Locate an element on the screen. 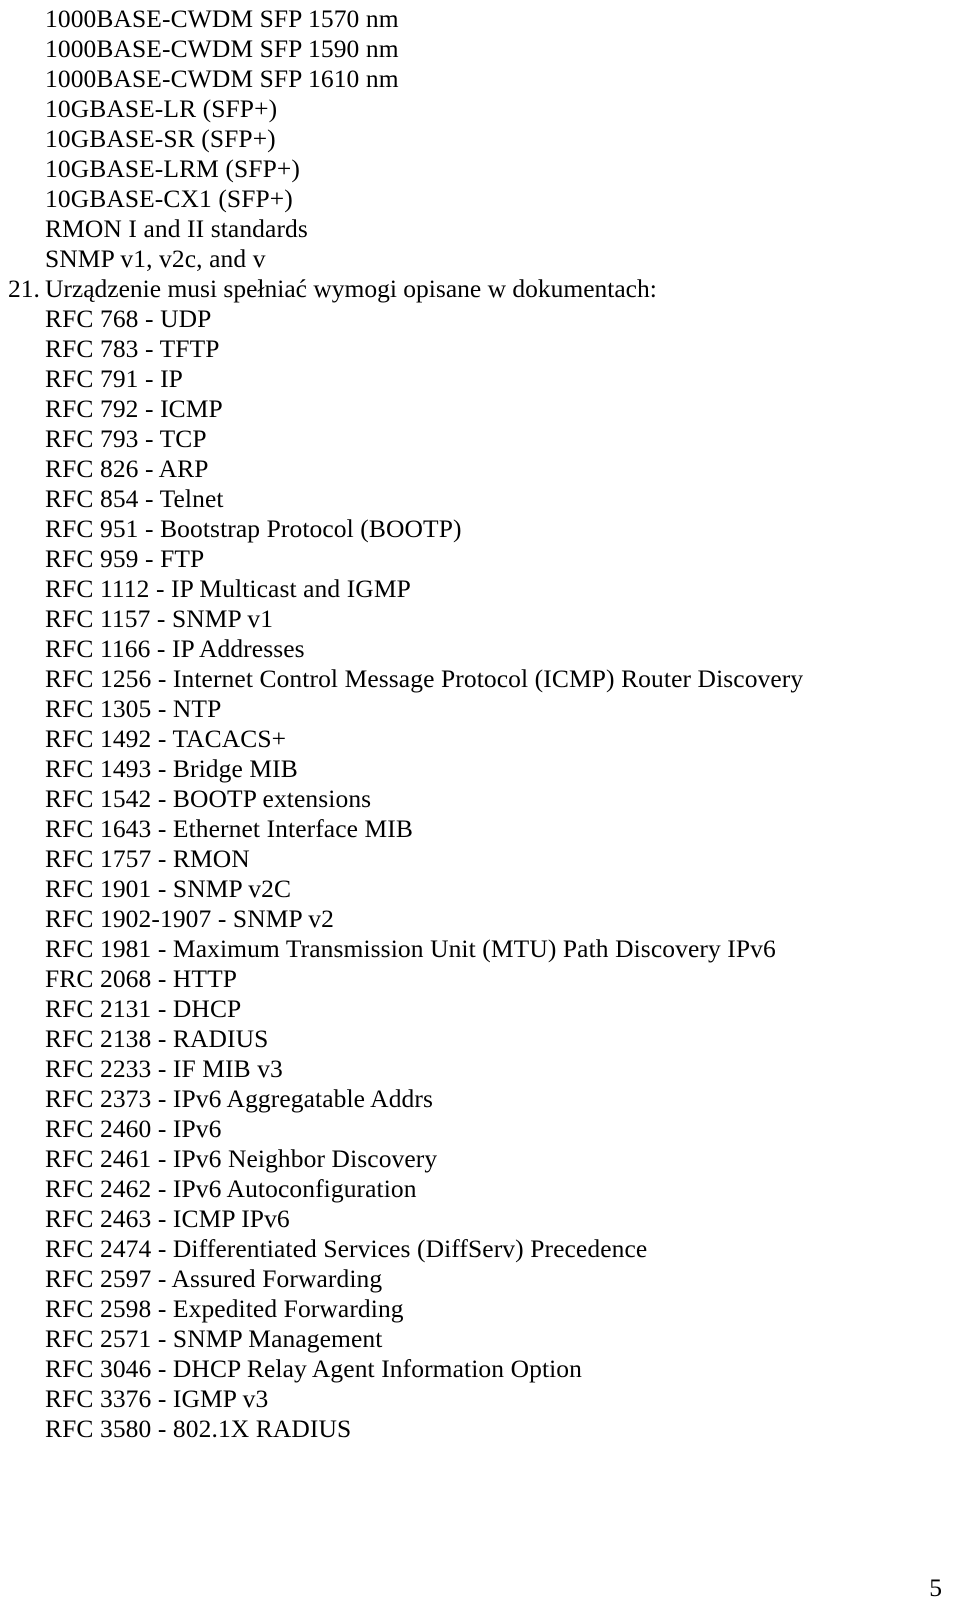 The height and width of the screenshot is (1611, 960). rfc-list-item: RFC 826 - ARP is located at coordinates (127, 468).